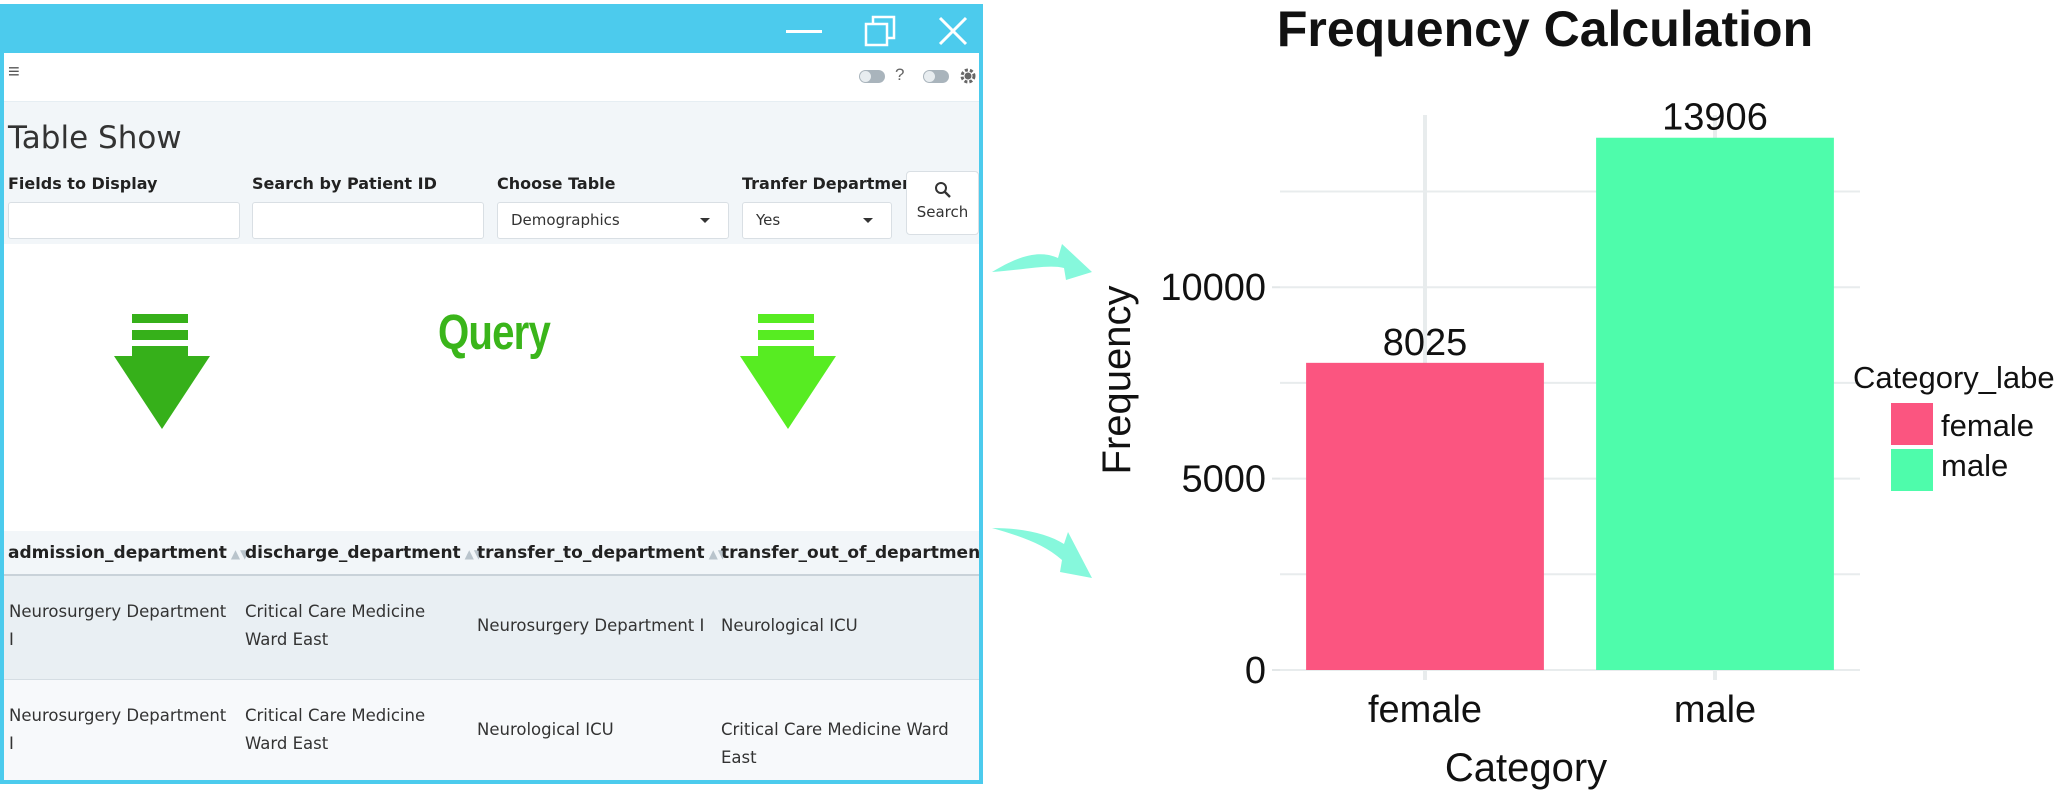 The height and width of the screenshot is (802, 2055). What do you see at coordinates (1255, 671) in the screenshot?
I see `y-tick-label: 0` at bounding box center [1255, 671].